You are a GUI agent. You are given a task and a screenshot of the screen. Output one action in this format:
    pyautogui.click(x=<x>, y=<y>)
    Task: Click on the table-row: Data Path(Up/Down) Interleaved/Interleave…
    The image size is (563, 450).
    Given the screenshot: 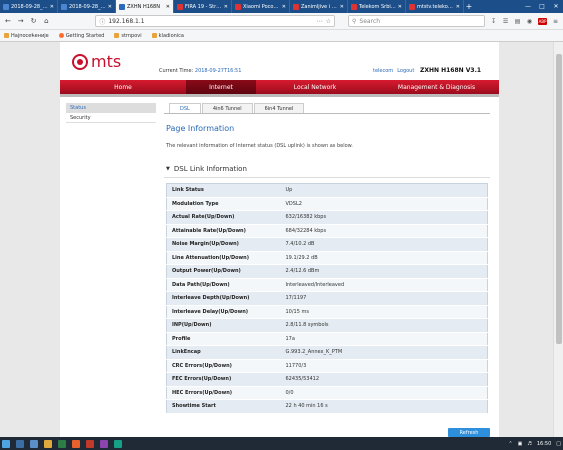 What is the action you would take?
    pyautogui.click(x=327, y=285)
    